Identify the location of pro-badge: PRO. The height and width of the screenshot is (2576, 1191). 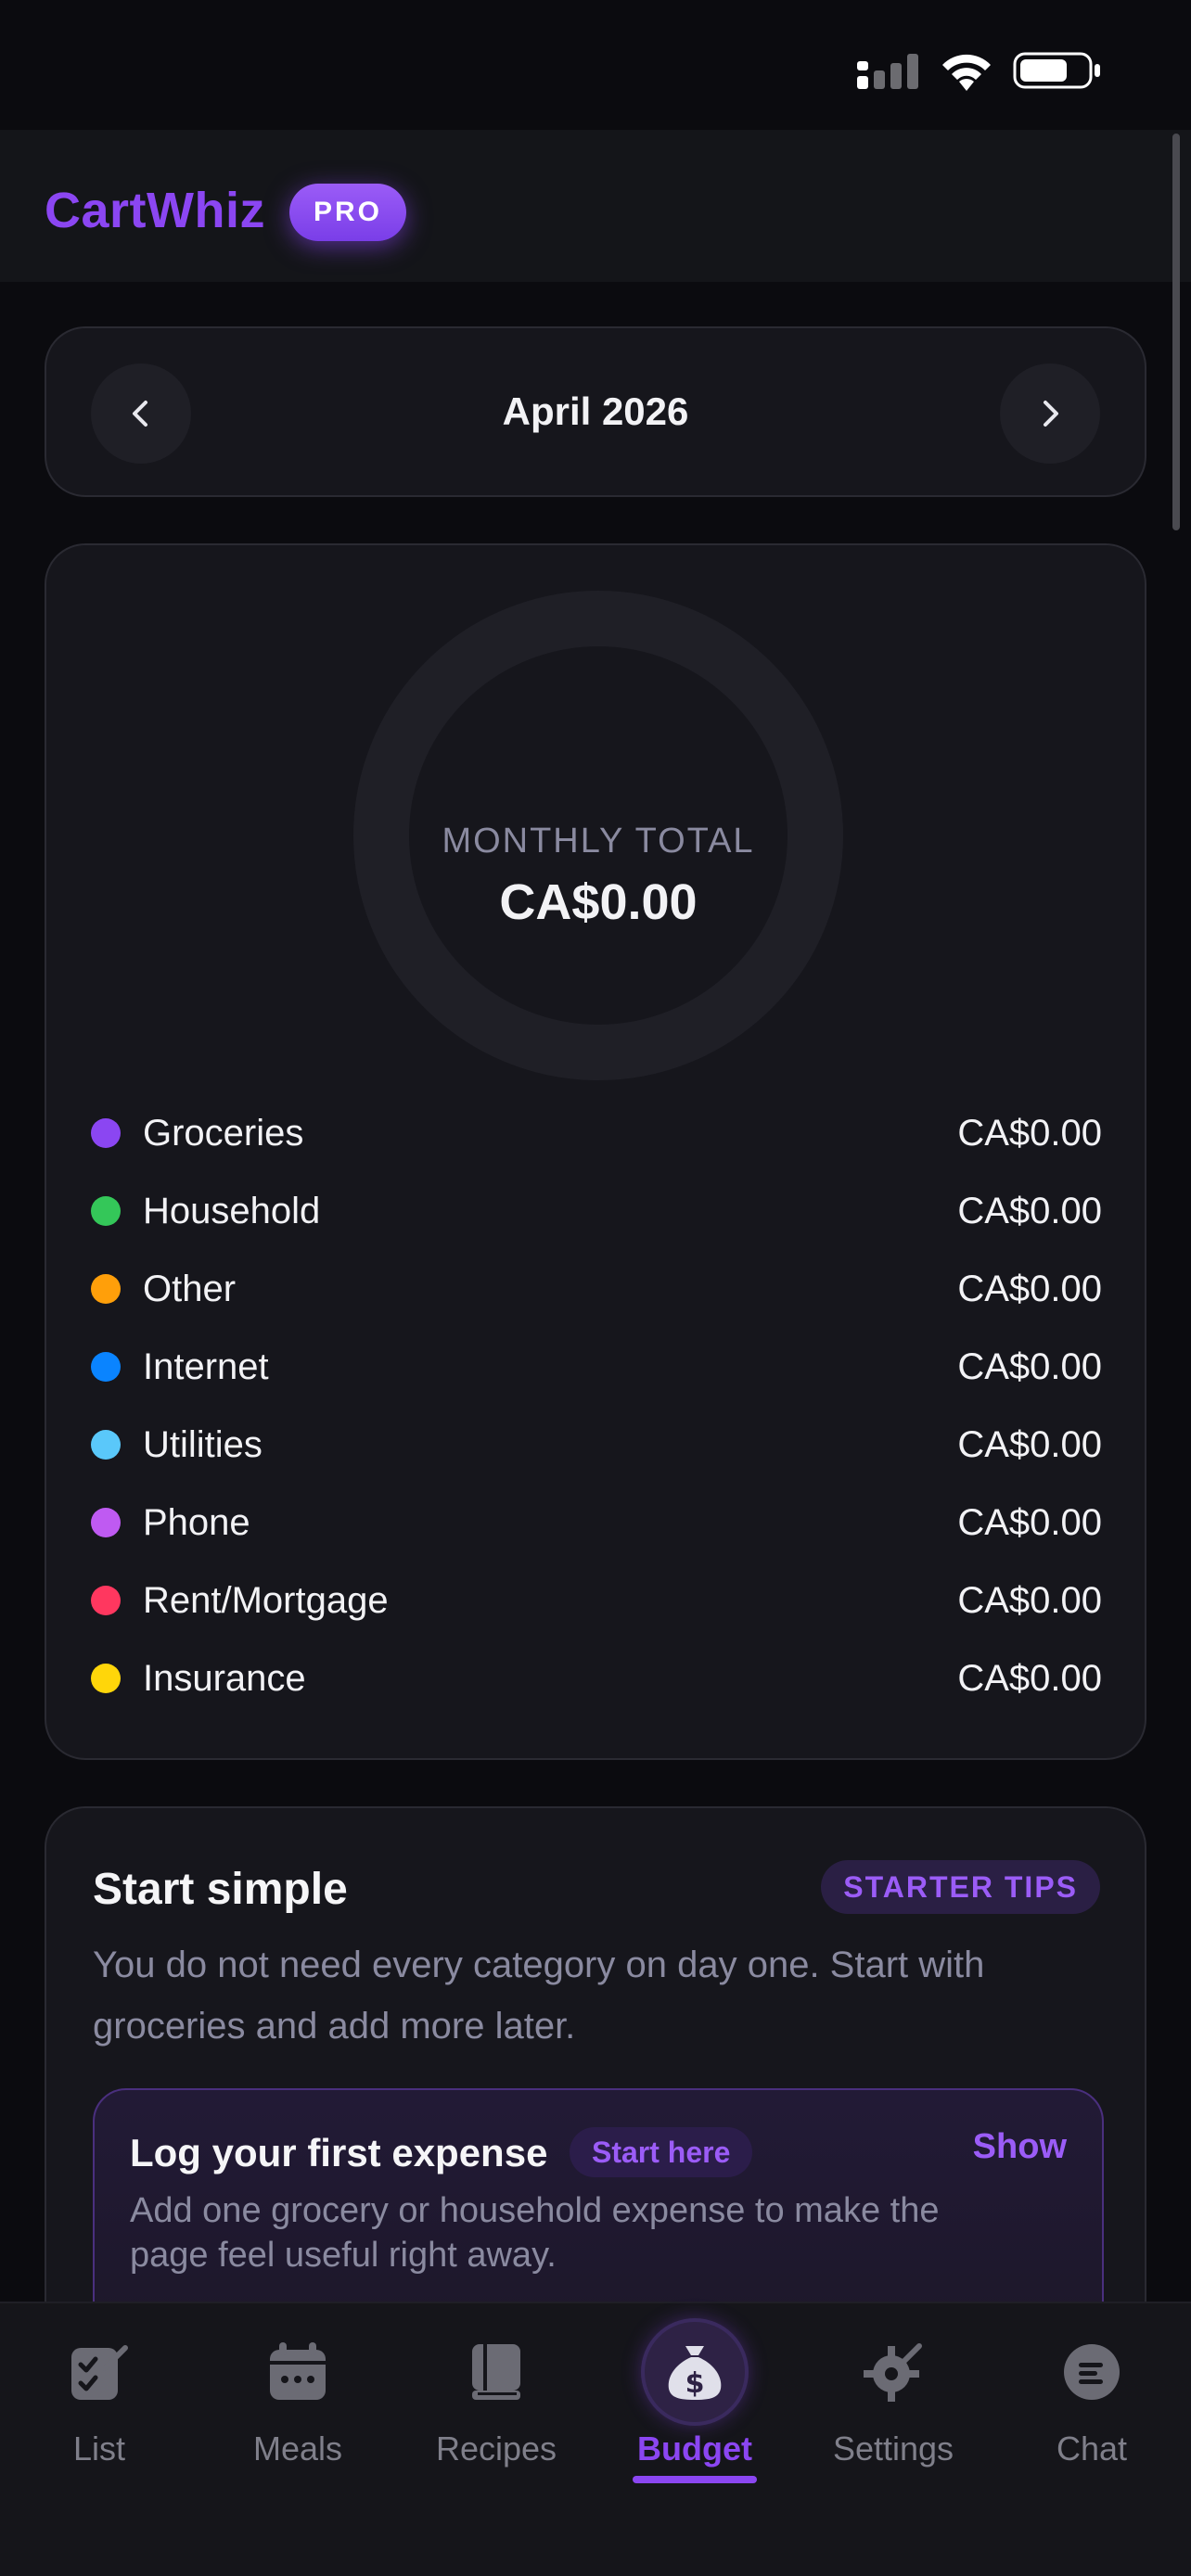
(347, 212).